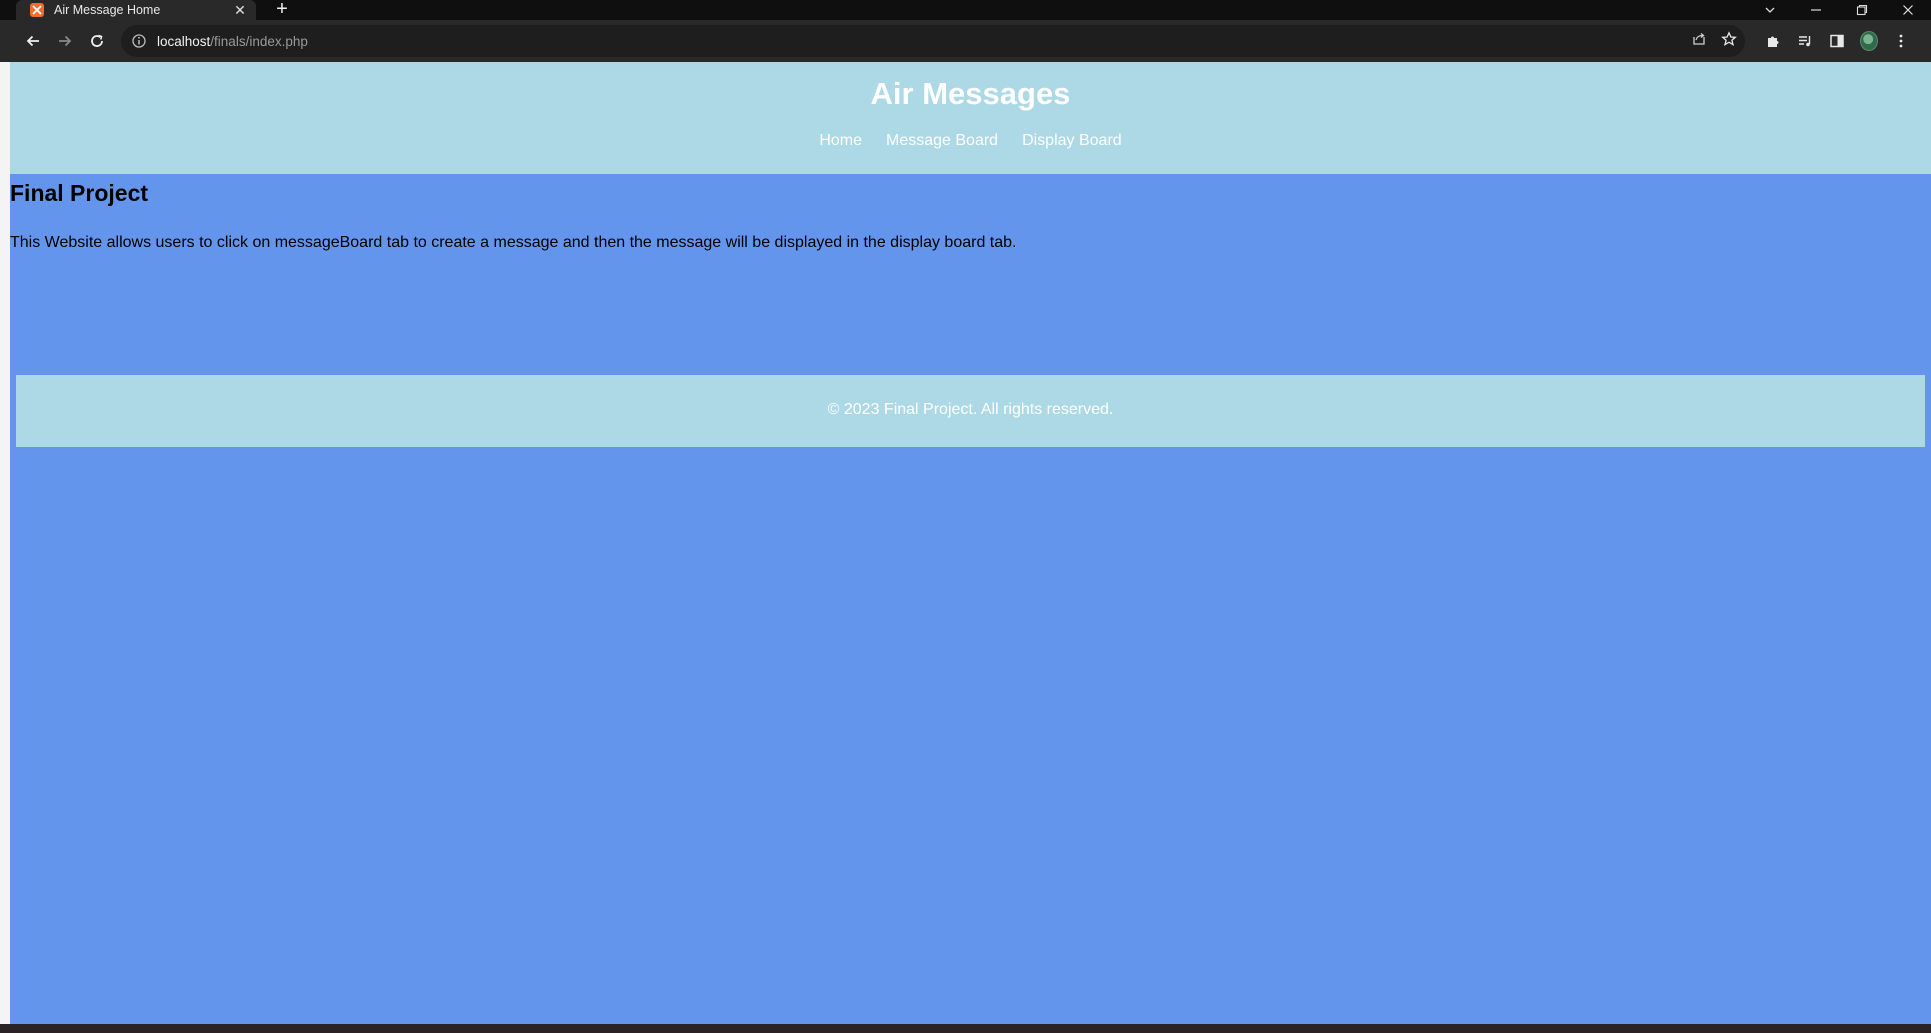  What do you see at coordinates (1699, 41) in the screenshot?
I see `share-icon` at bounding box center [1699, 41].